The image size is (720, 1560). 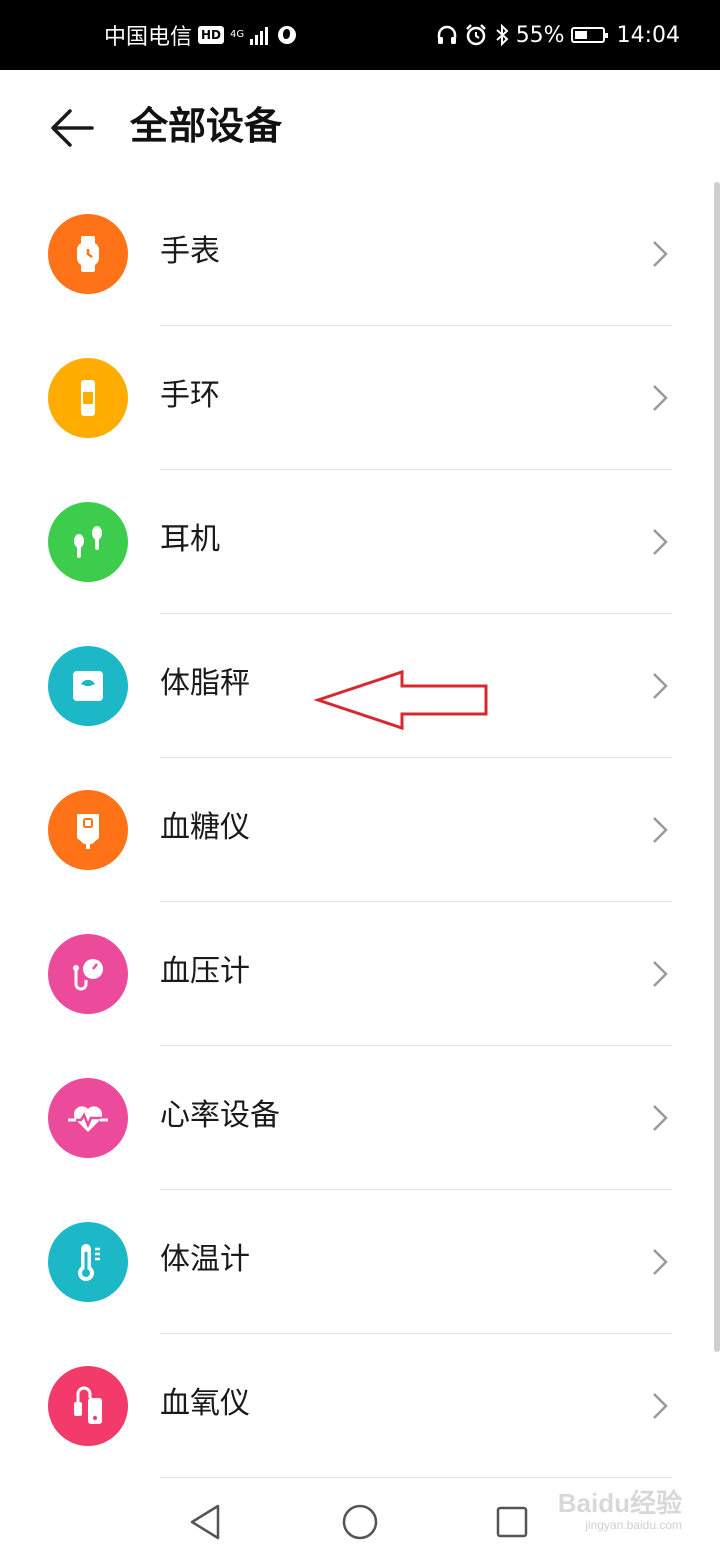 I want to click on oximeter-icon, so click(x=88, y=1406).